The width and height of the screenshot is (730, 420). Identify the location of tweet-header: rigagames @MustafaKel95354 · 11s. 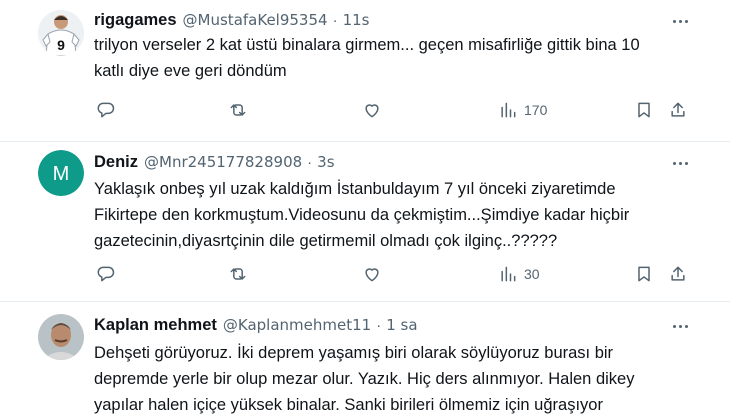
(231, 20).